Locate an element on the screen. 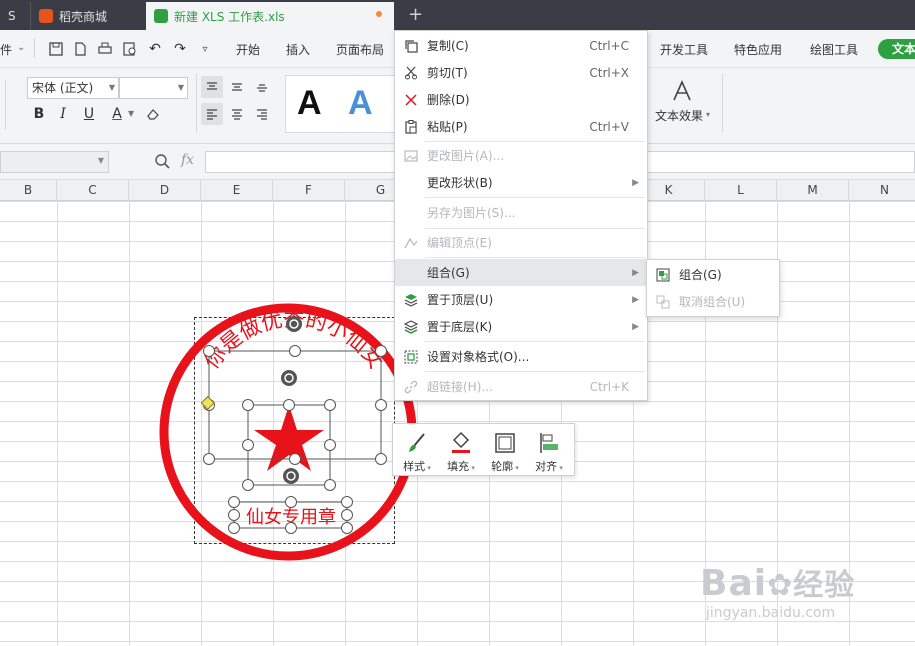  underline-button: U is located at coordinates (89, 114).